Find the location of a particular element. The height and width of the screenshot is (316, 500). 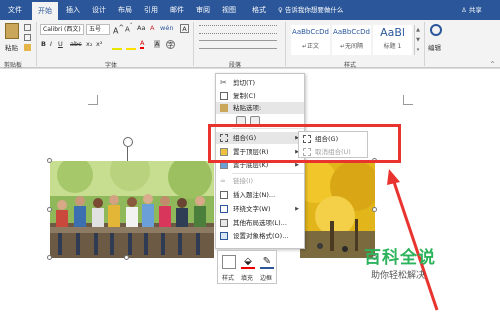

style-picker-icon is located at coordinates (229, 262).